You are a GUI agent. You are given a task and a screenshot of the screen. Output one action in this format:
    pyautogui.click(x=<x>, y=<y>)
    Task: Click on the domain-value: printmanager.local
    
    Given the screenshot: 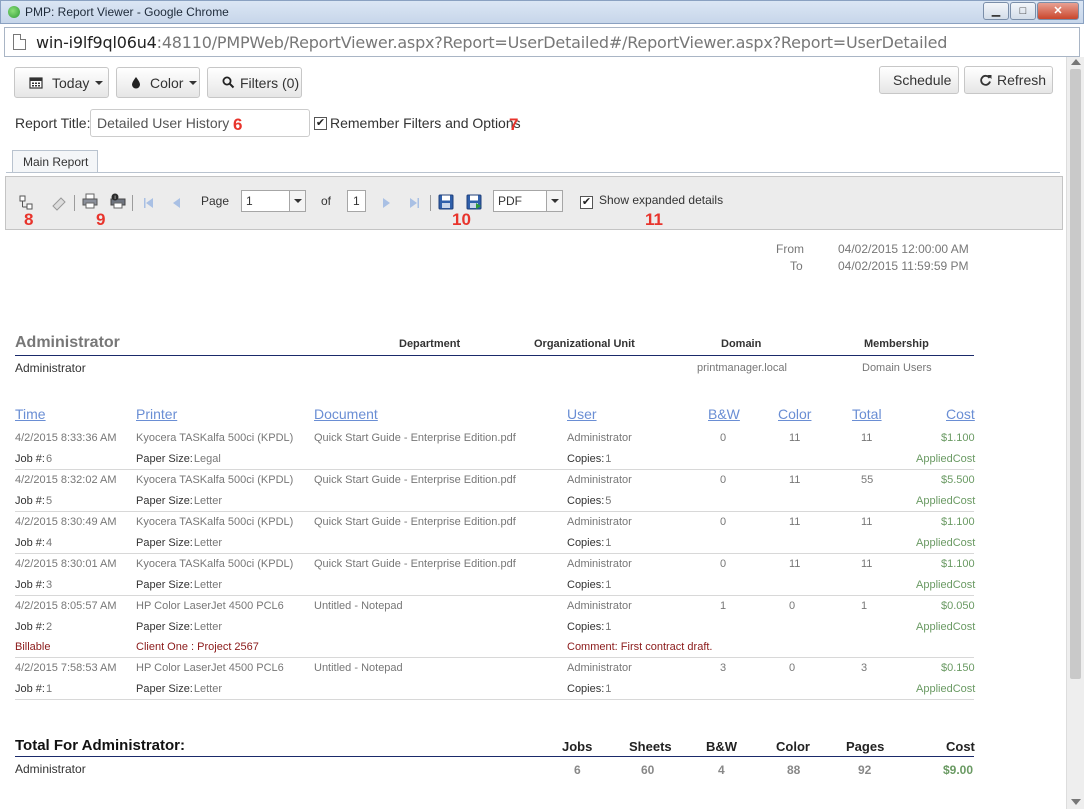 What is the action you would take?
    pyautogui.click(x=742, y=368)
    